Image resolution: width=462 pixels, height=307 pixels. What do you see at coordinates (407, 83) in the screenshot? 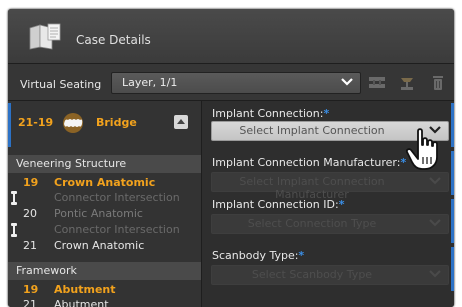
I see `seating-icon` at bounding box center [407, 83].